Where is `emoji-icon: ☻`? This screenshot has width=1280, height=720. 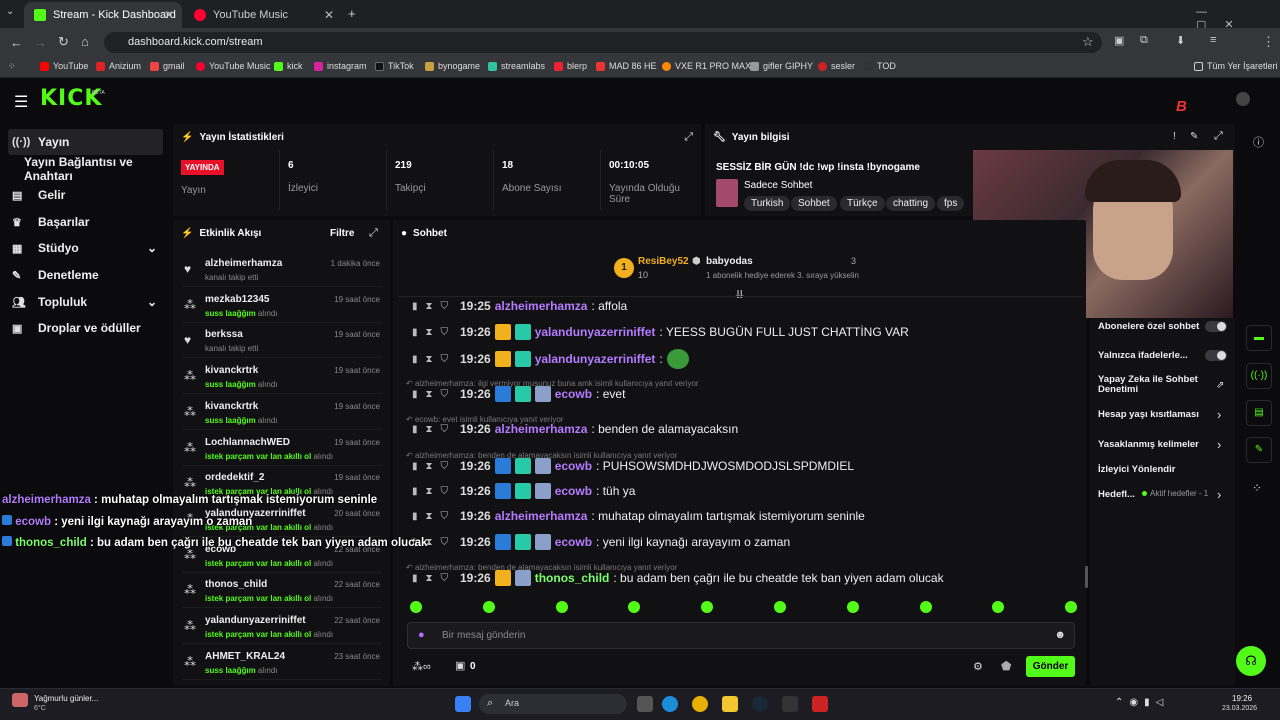
emoji-icon: ☻ is located at coordinates (1060, 635).